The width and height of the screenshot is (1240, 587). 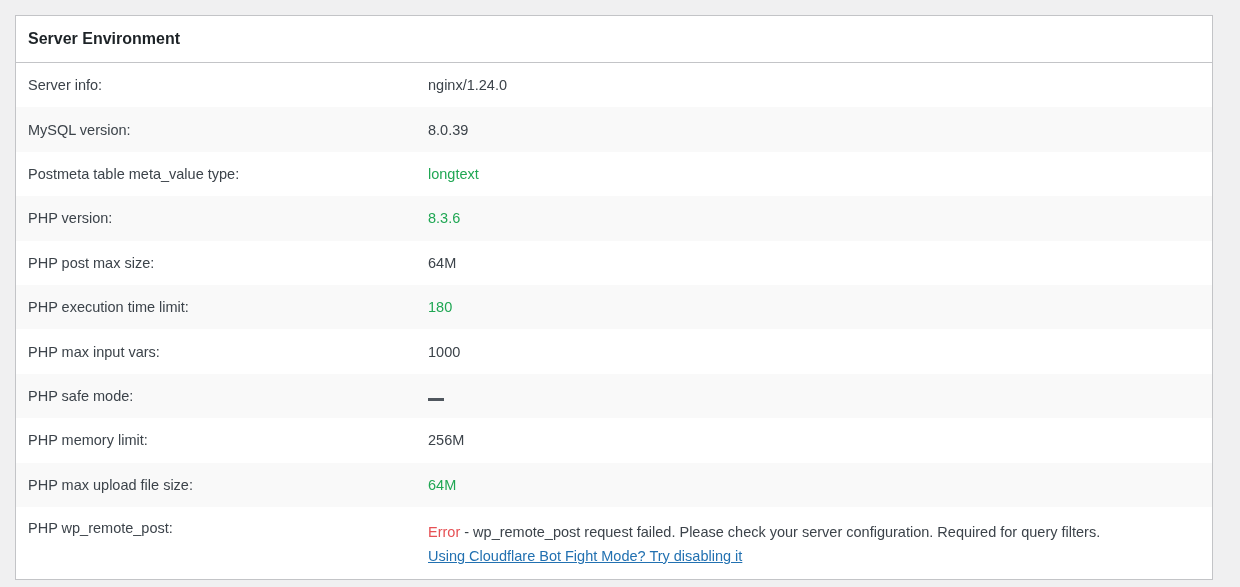 I want to click on row-label: PHP wp_remote_post:, so click(x=101, y=527).